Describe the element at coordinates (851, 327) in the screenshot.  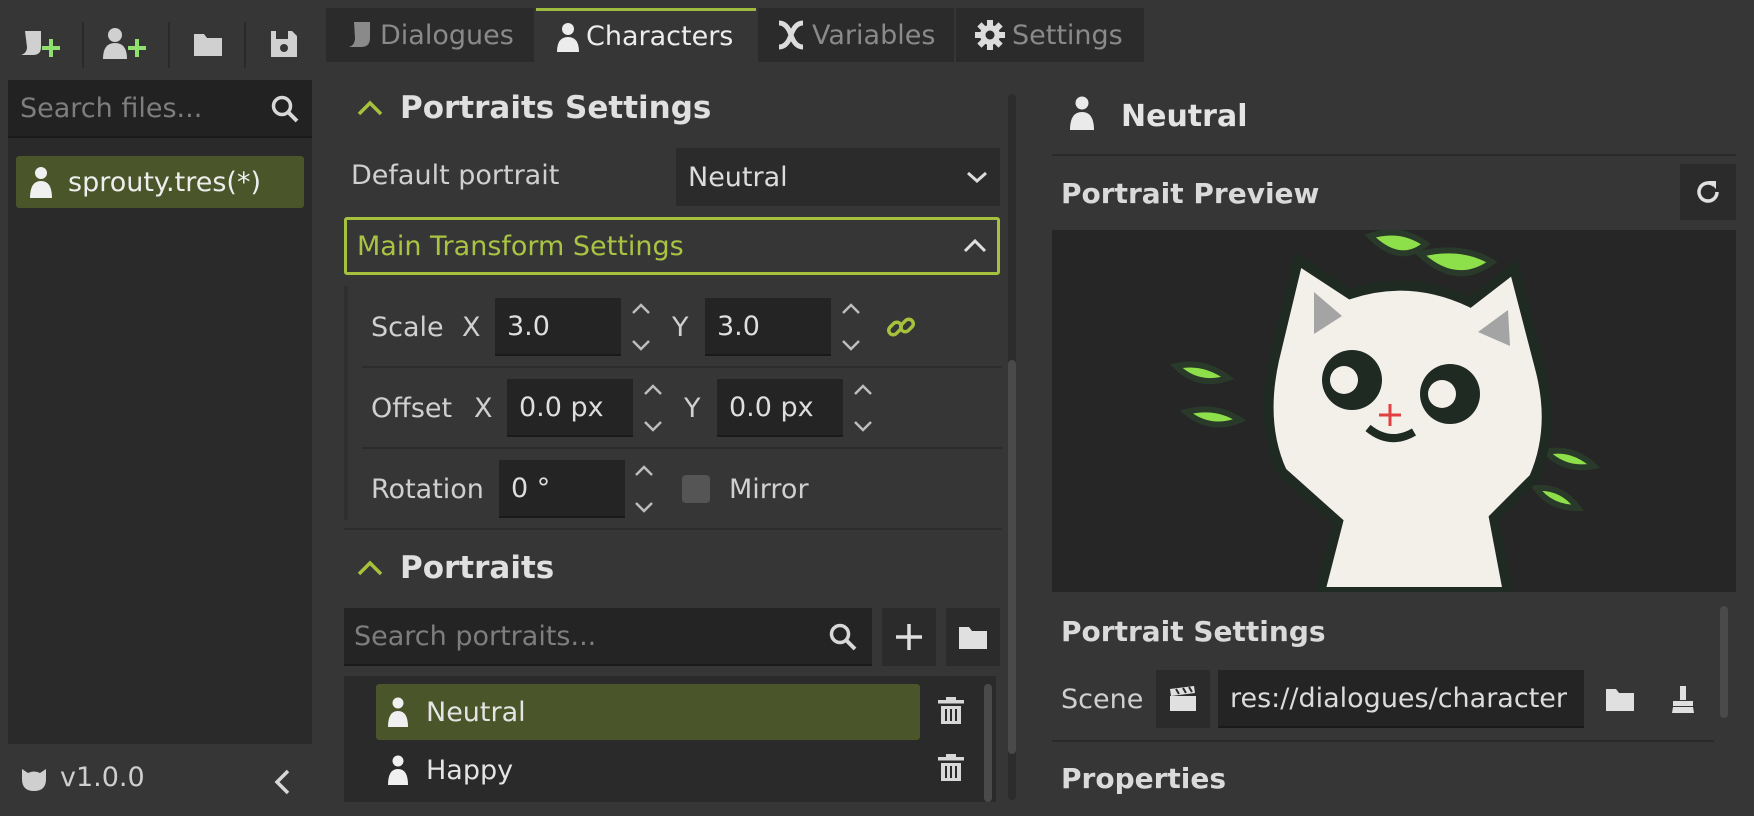
I see `scale-y-stepper` at that location.